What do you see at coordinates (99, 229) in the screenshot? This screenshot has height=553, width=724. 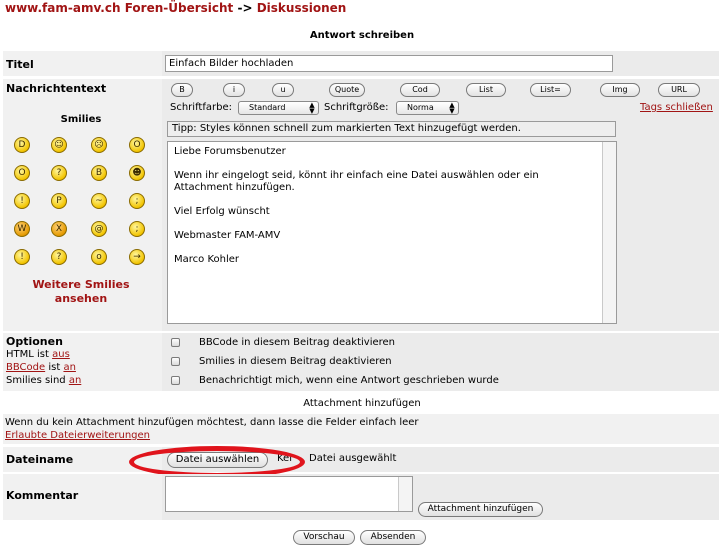 I see `rolling-eyes-icon: @` at bounding box center [99, 229].